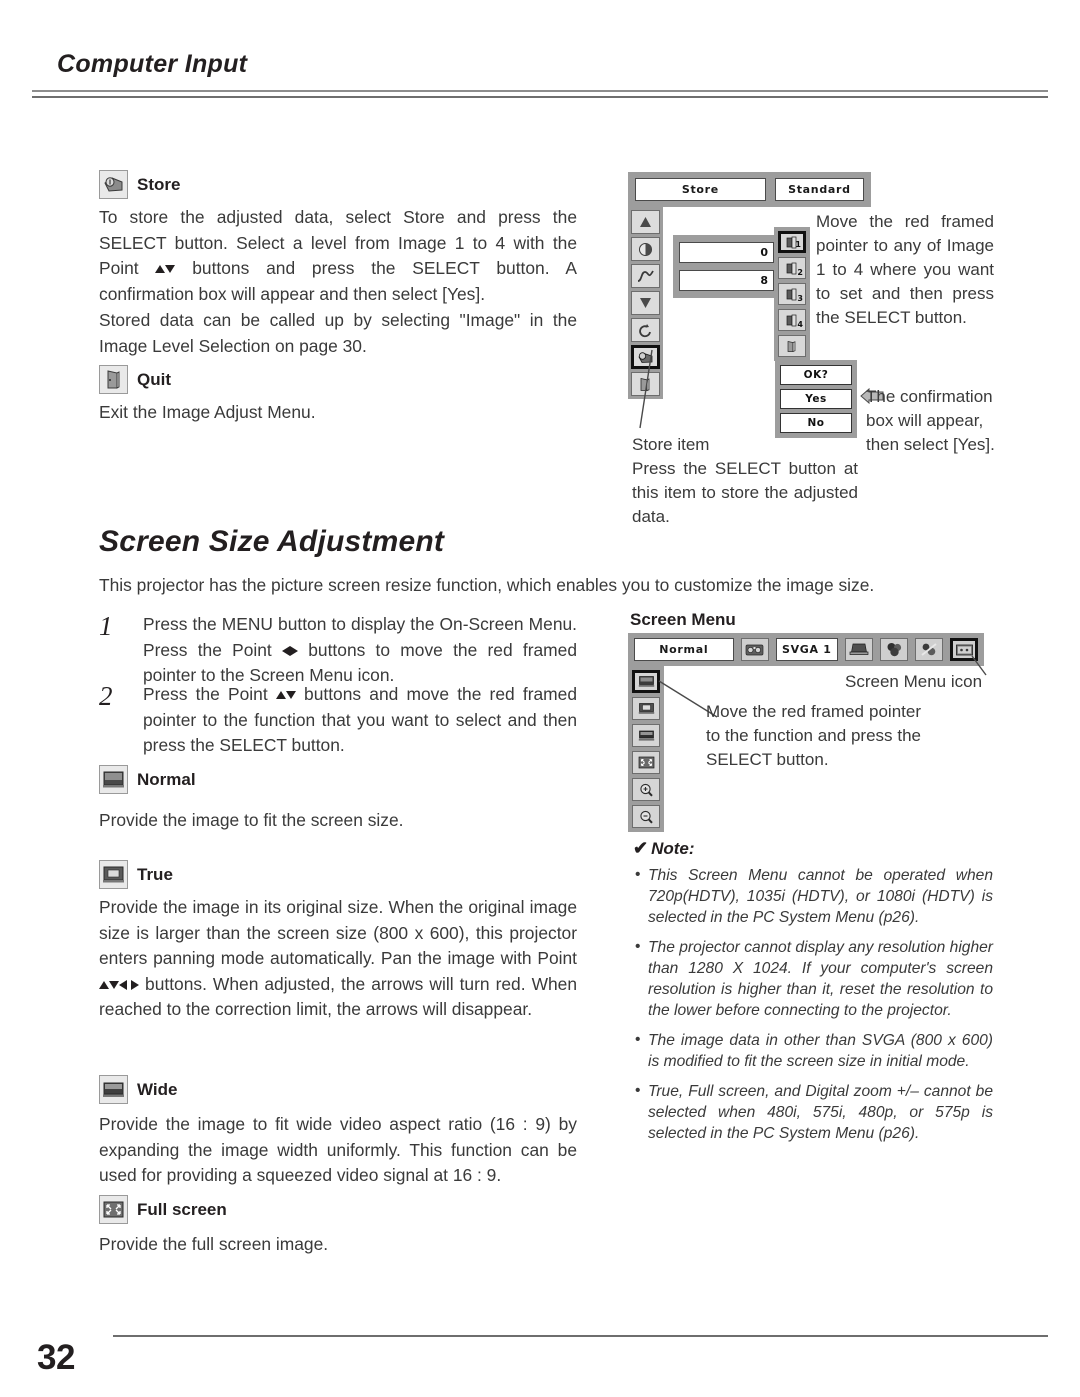  I want to click on normal-section-heading: Normal, so click(147, 779).